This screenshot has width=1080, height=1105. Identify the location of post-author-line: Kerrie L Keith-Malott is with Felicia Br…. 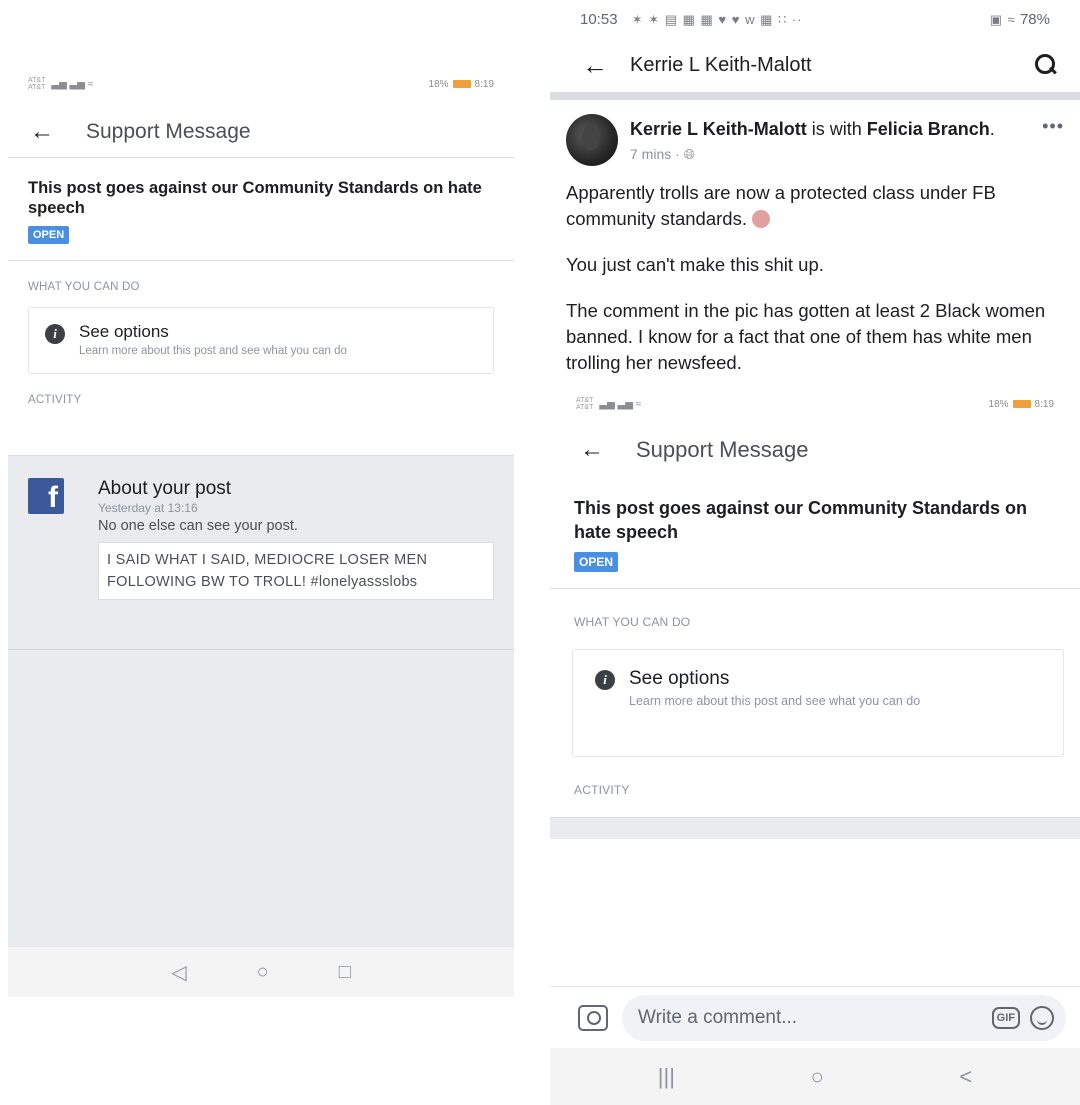
(830, 140).